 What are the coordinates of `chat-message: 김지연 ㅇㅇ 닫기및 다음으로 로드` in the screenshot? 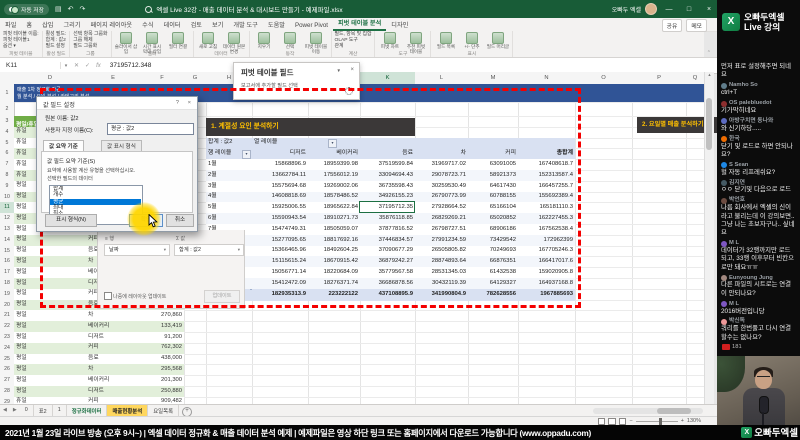 It's located at (758, 187).